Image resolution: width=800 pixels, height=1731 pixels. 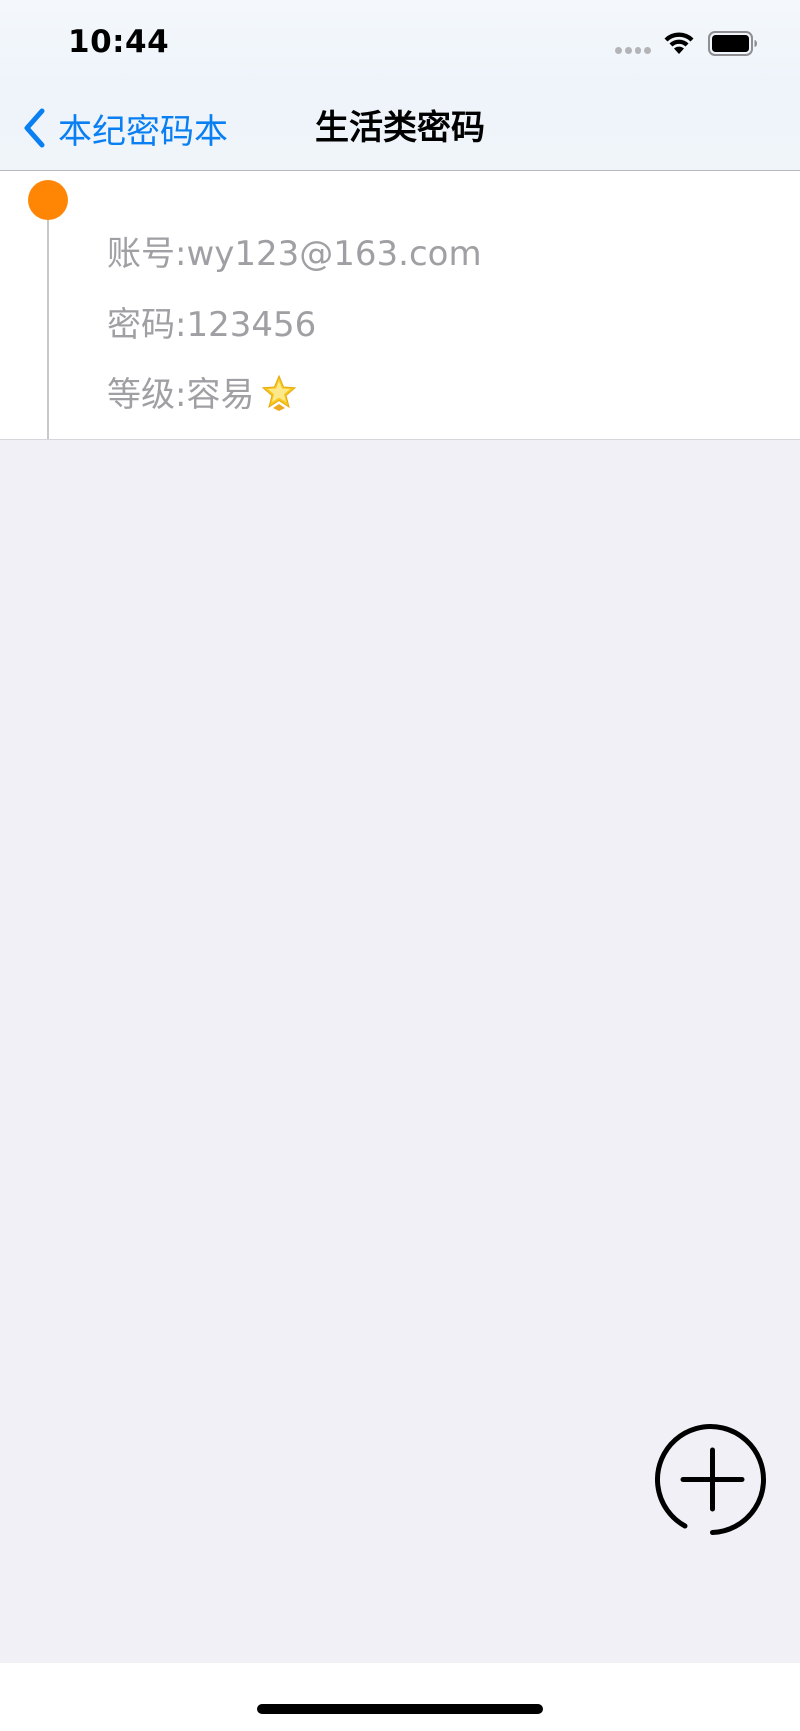 I want to click on navigation-bar: 本纪密码本 生活类密码, so click(x=400, y=129).